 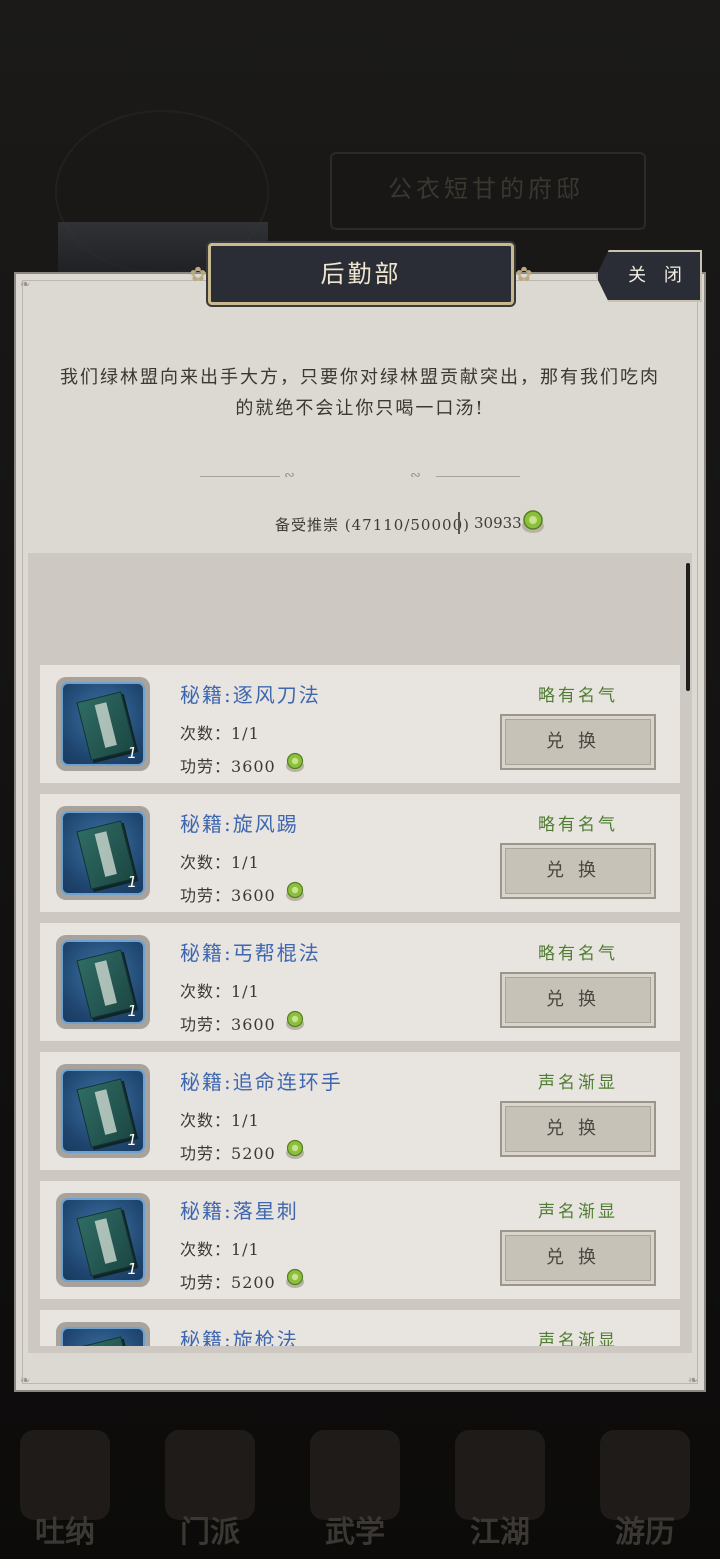 I want to click on currency-value: 30933, so click(x=498, y=523).